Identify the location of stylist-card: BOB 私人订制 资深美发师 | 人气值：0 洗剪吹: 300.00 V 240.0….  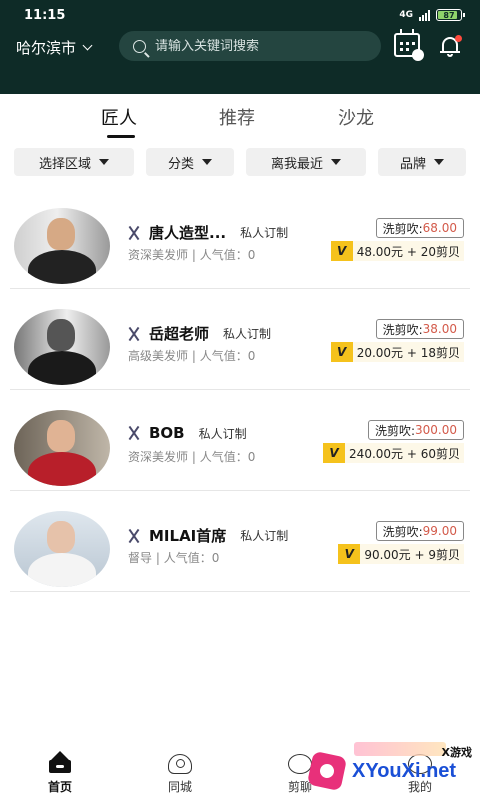
(240, 440).